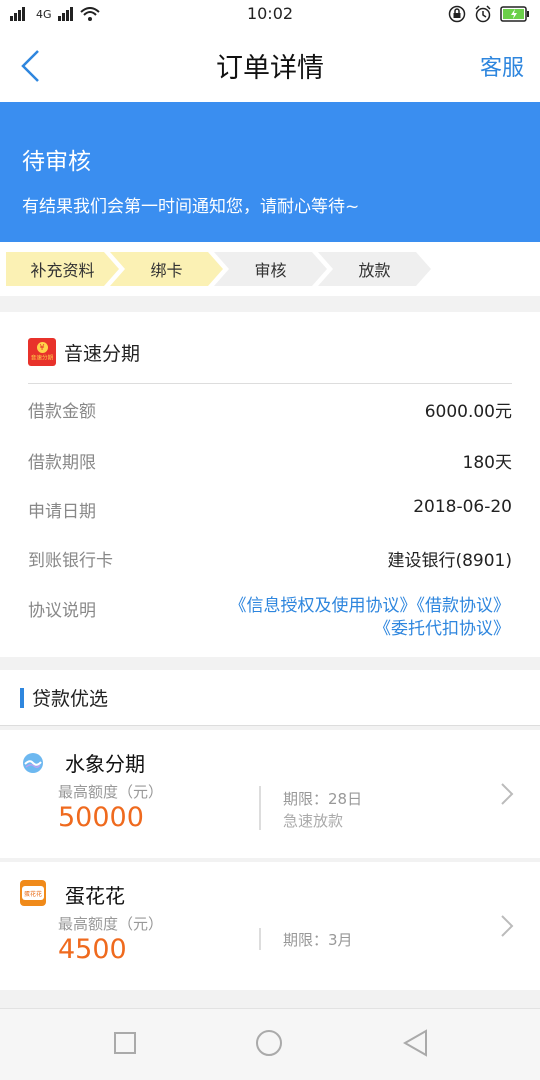  I want to click on danhuahua-logo-icon: 蛋花花, so click(33, 893).